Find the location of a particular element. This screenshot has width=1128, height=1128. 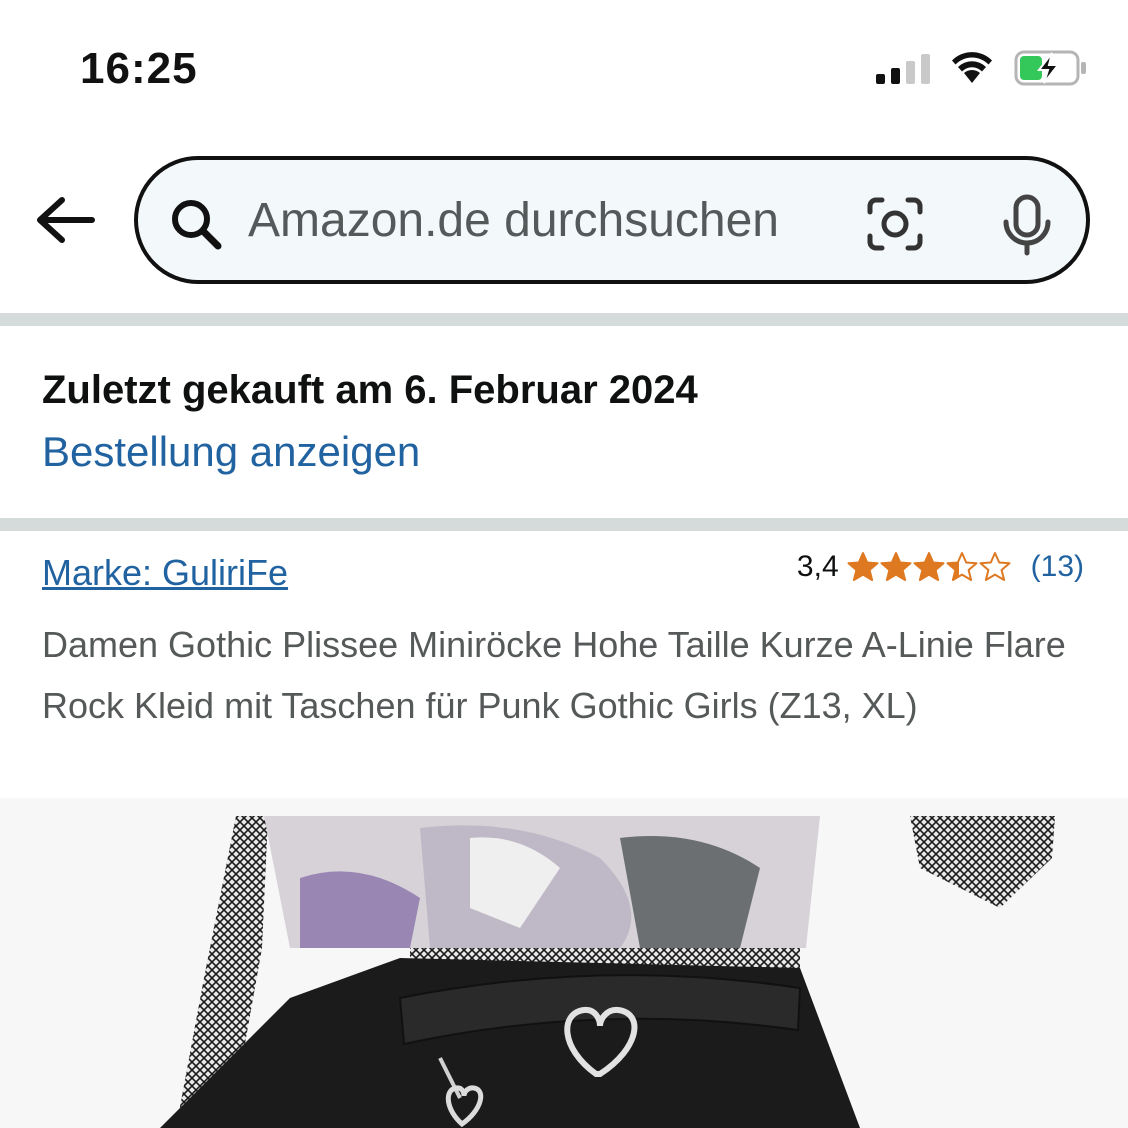

rating-count: (13) is located at coordinates (1057, 566).